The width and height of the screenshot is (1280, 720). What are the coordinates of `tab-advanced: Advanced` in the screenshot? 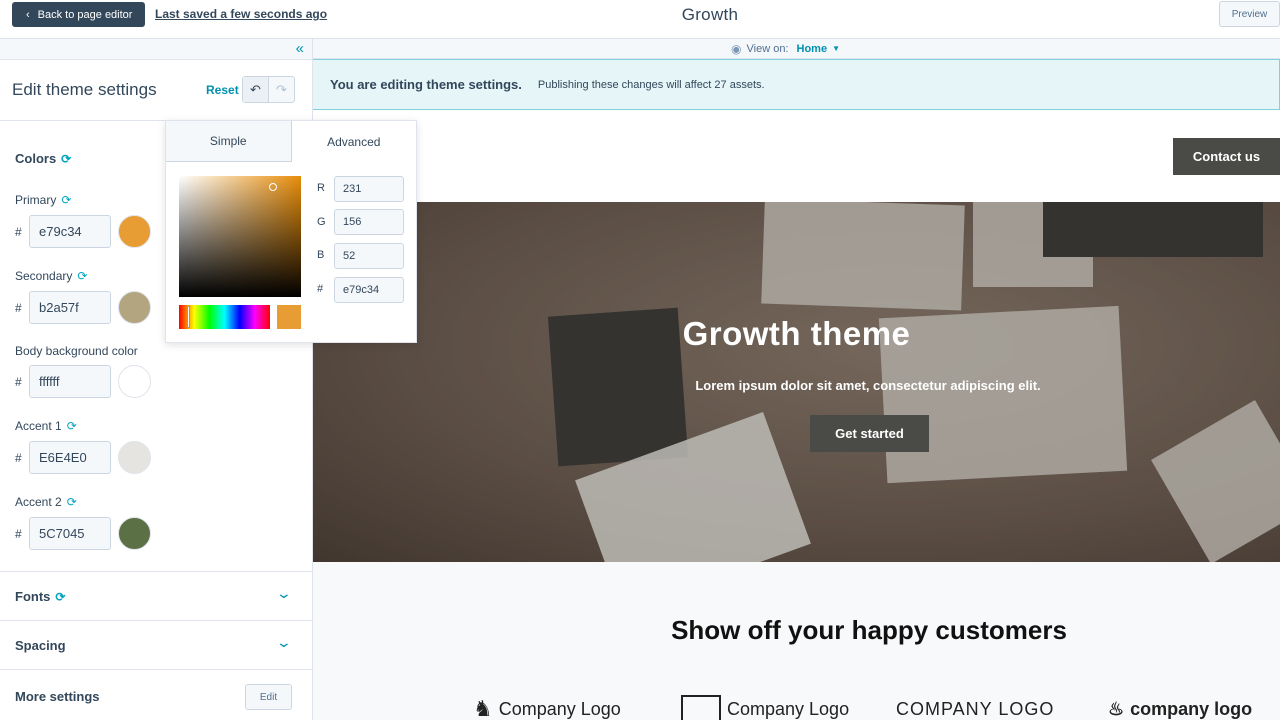 It's located at (353, 141).